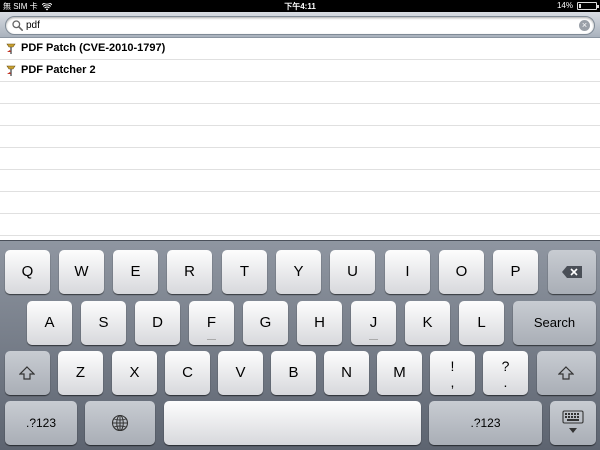  I want to click on search-input, so click(301, 25).